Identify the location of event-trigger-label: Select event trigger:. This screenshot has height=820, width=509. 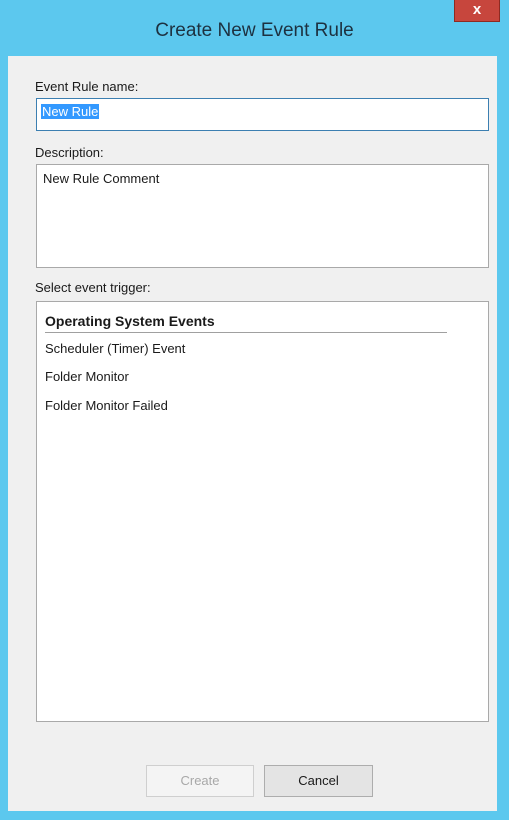
(93, 287).